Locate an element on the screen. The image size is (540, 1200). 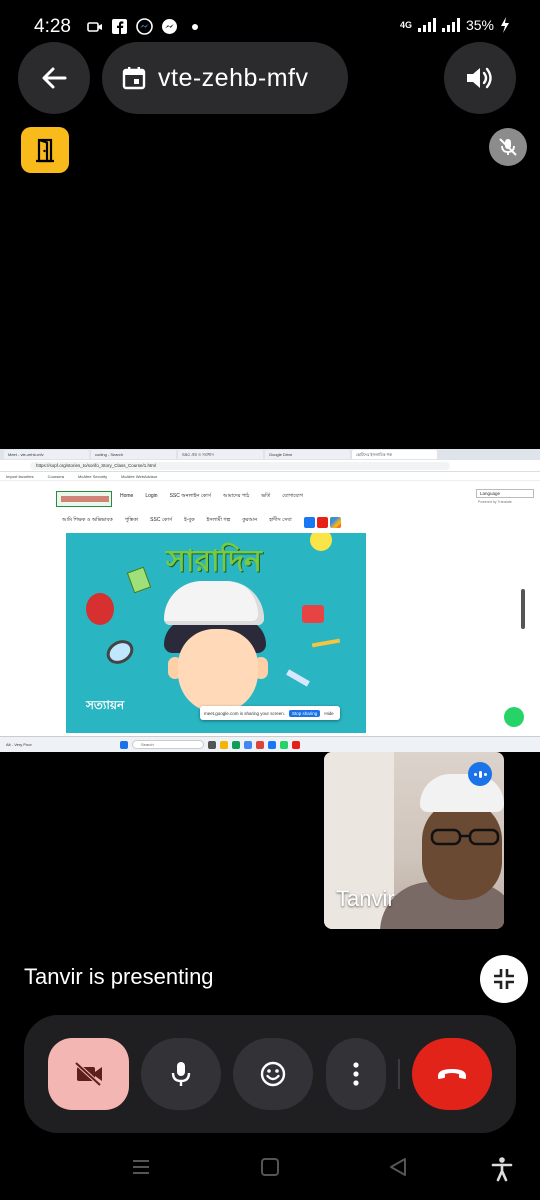
speaking-indicator-icon is located at coordinates (480, 774).